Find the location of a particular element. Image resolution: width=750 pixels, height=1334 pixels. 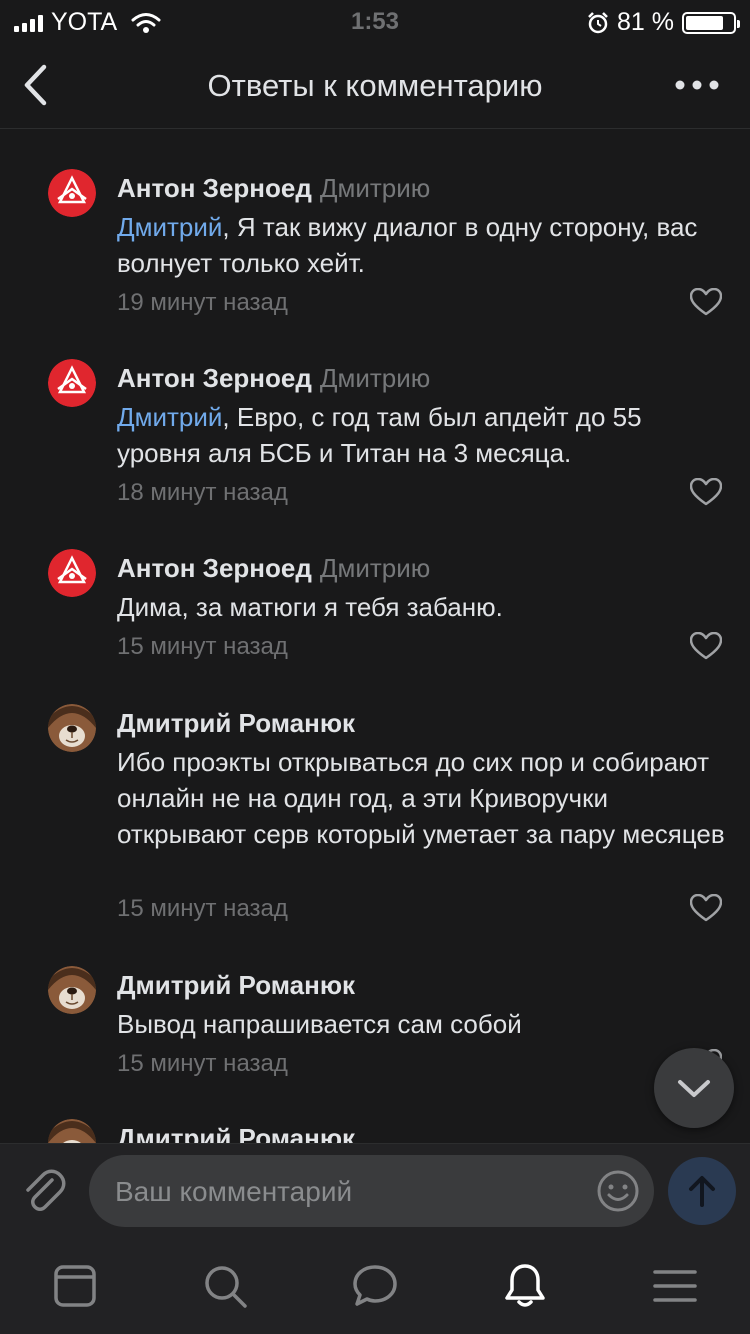

status-bar: YOTA 1:53 81 % is located at coordinates (375, 21).